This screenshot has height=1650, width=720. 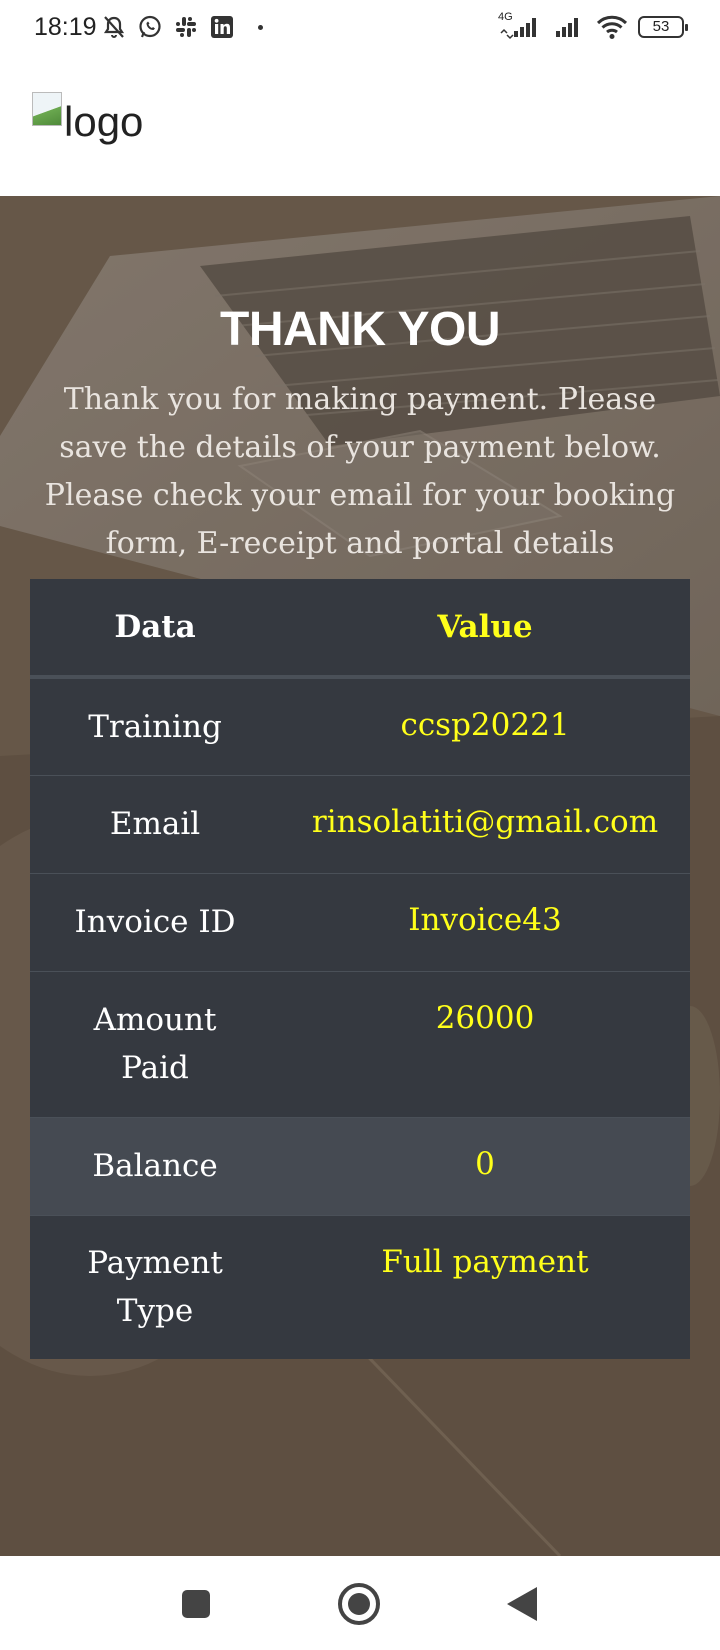 I want to click on mute-icon, so click(x=114, y=27).